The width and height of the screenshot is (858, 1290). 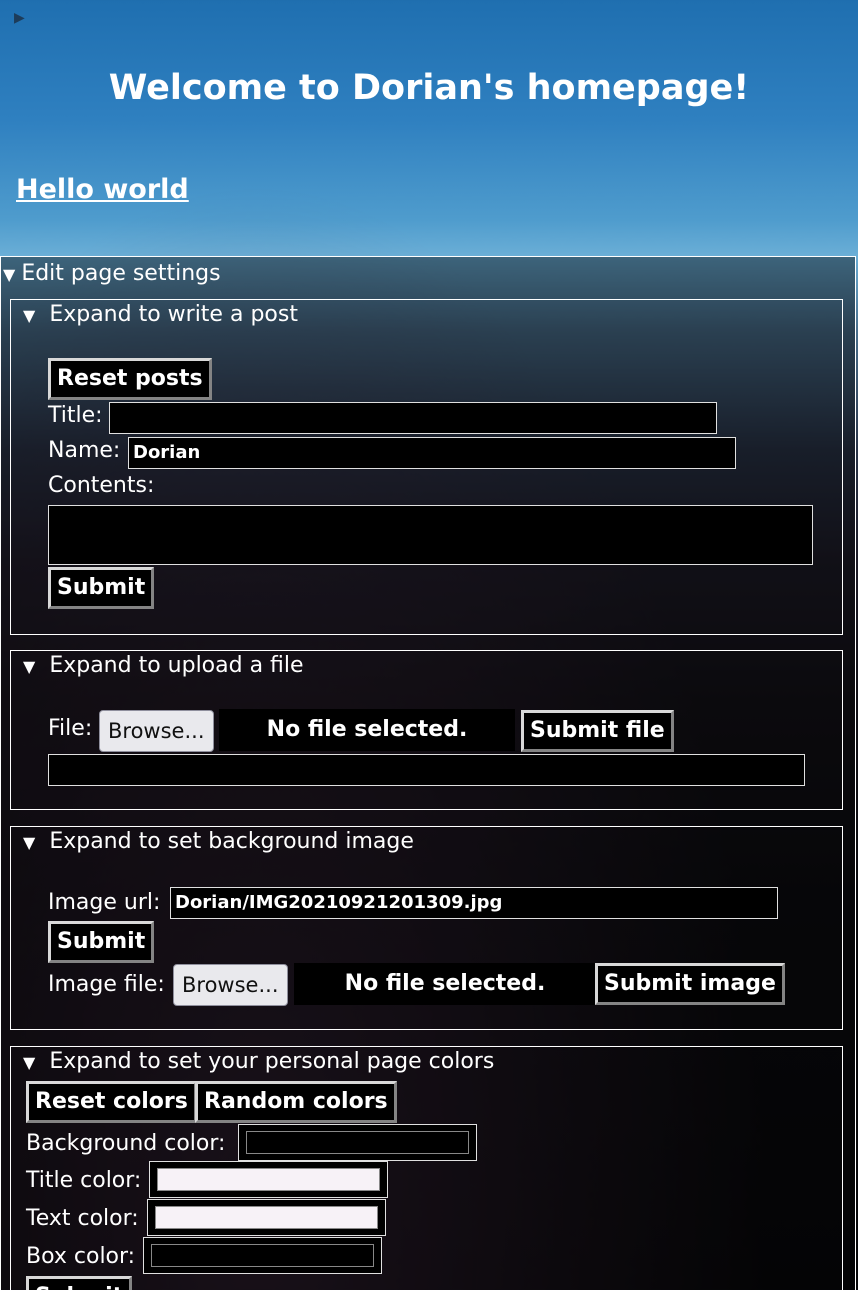 I want to click on background-color-picker, so click(x=357, y=1142).